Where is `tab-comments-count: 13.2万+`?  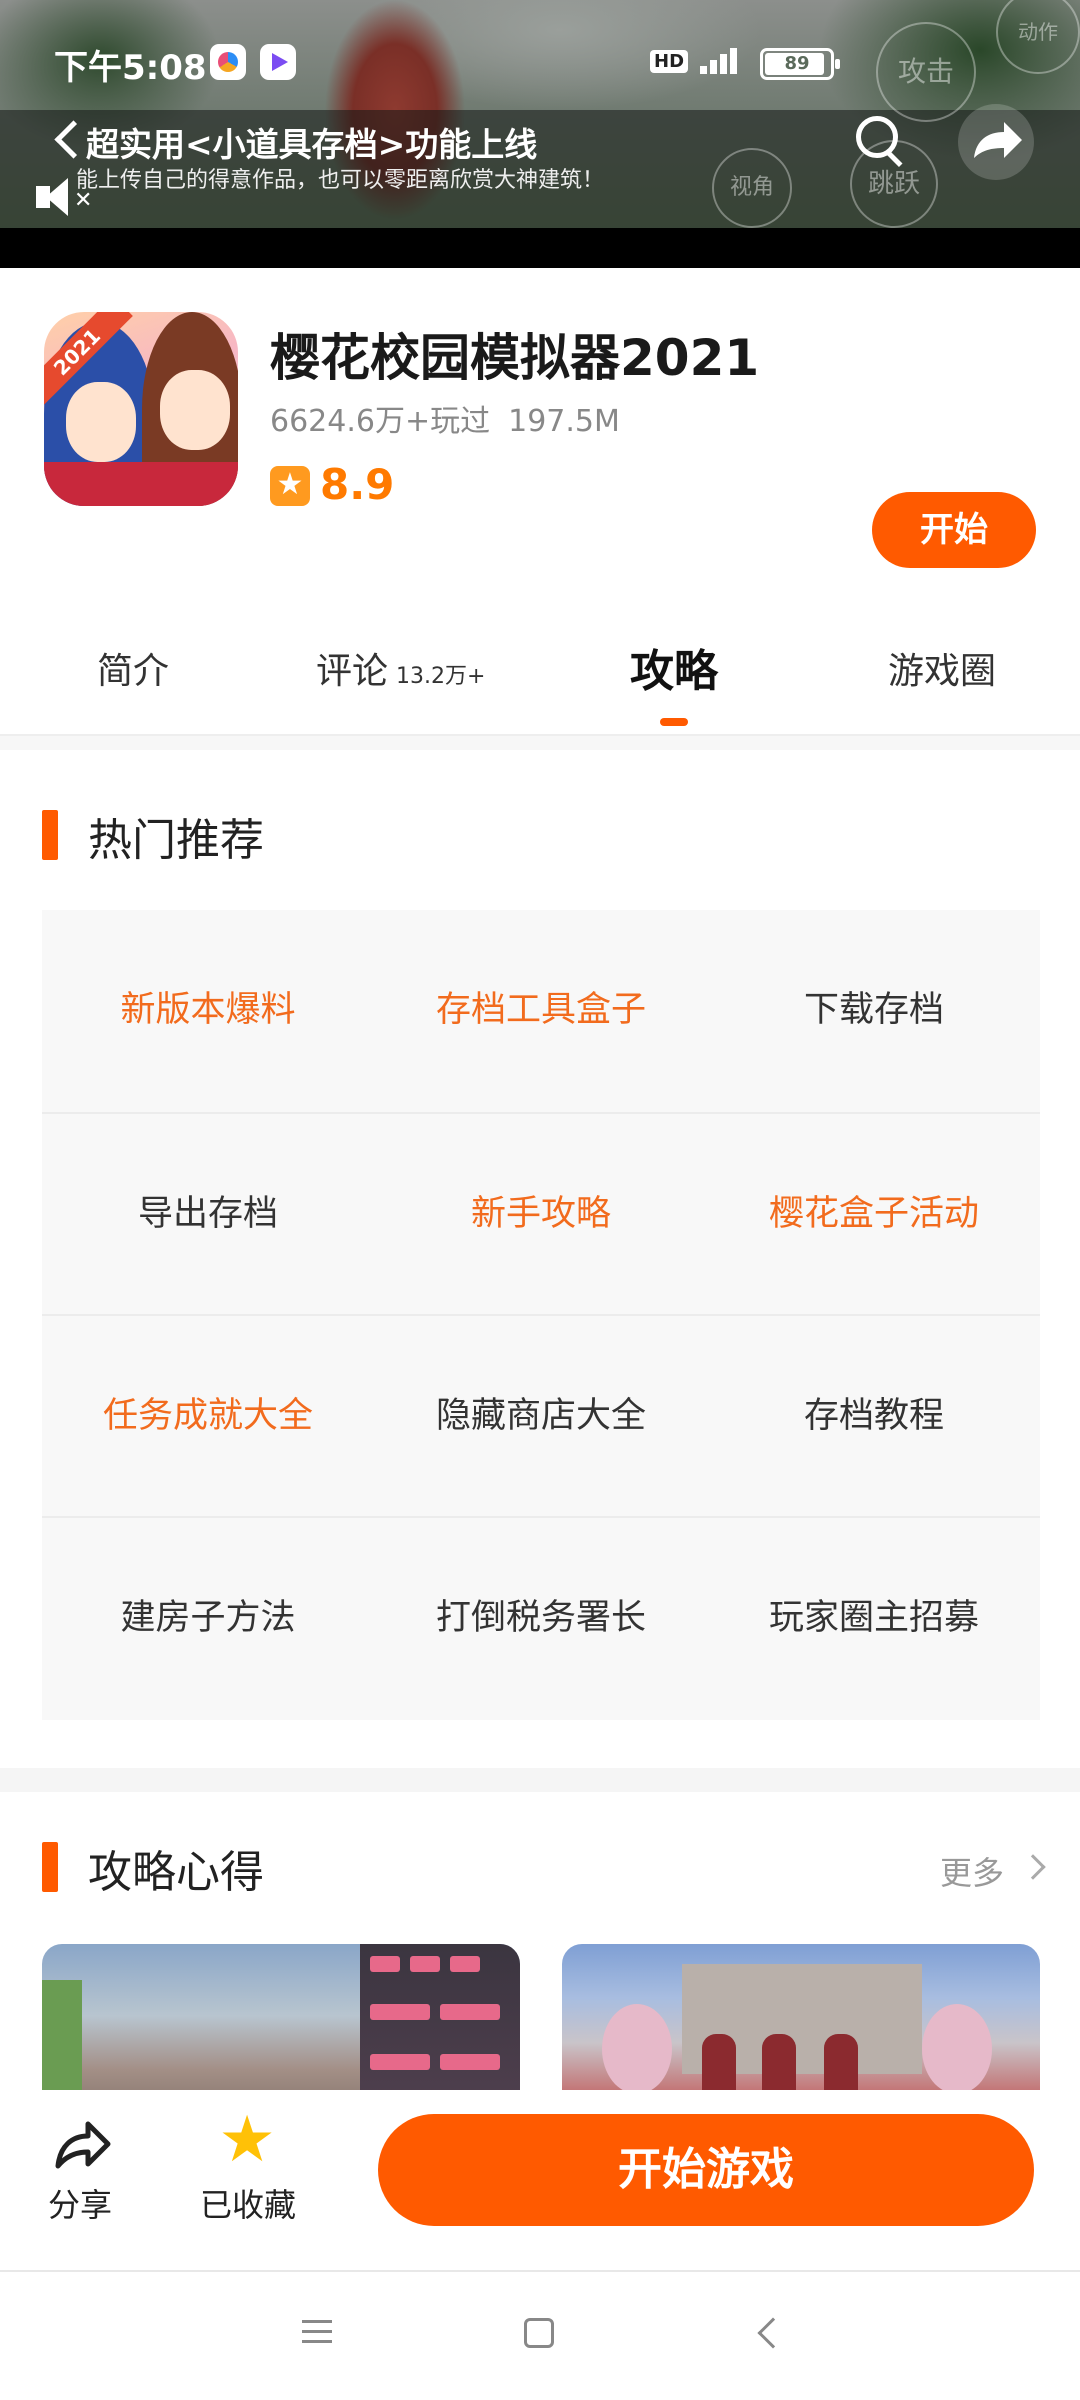 tab-comments-count: 13.2万+ is located at coordinates (441, 676).